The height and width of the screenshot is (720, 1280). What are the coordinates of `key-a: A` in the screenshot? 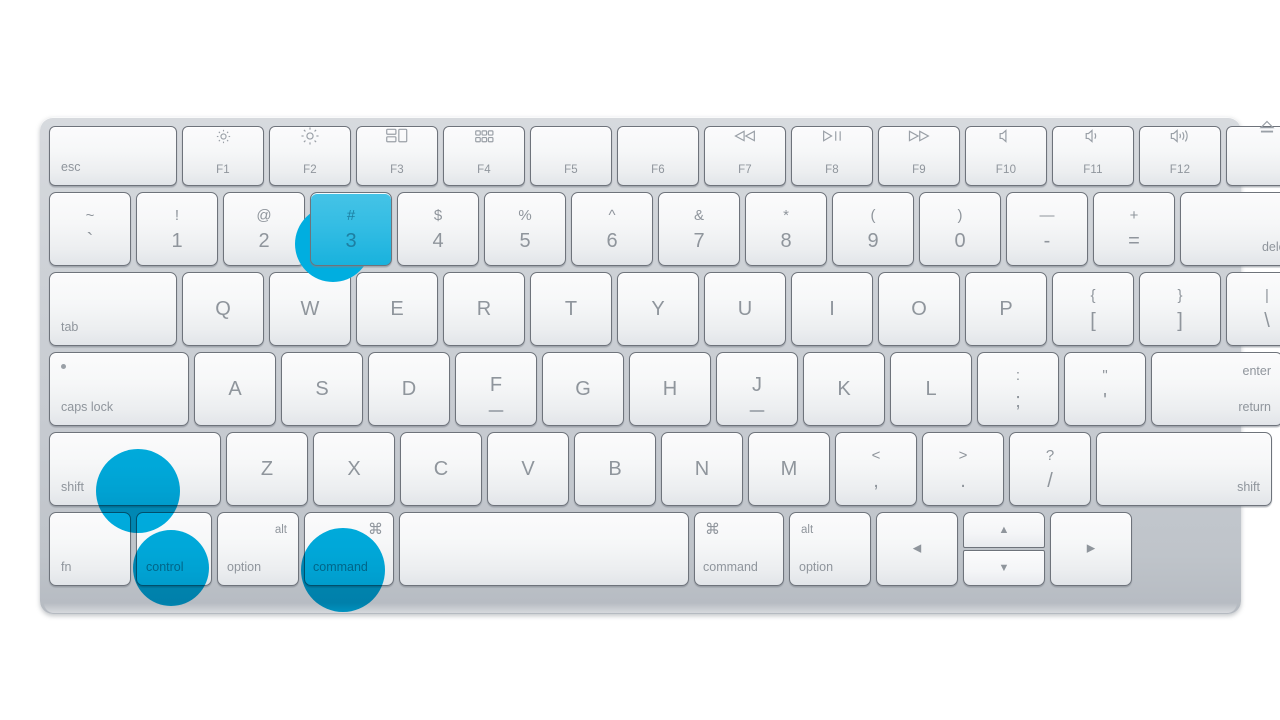 It's located at (235, 389).